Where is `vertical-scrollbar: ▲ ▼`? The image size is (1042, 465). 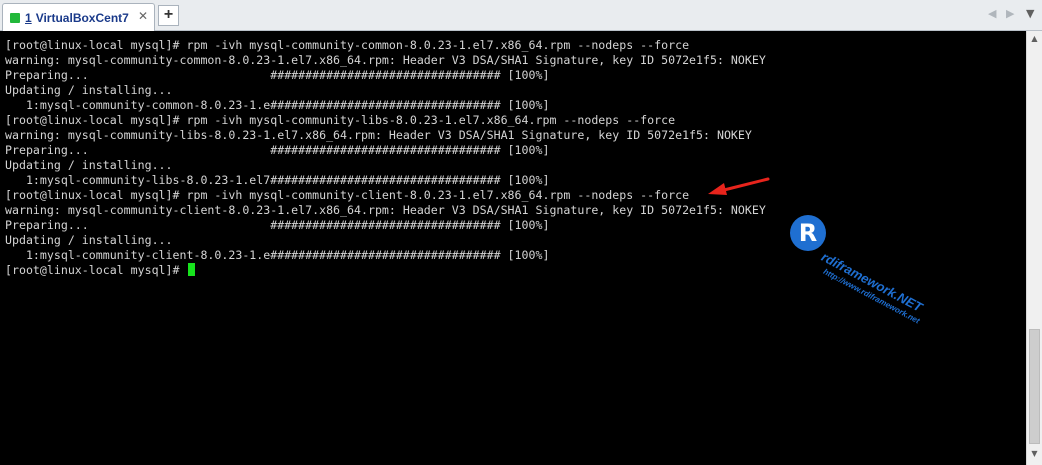
vertical-scrollbar: ▲ ▼ is located at coordinates (1034, 248).